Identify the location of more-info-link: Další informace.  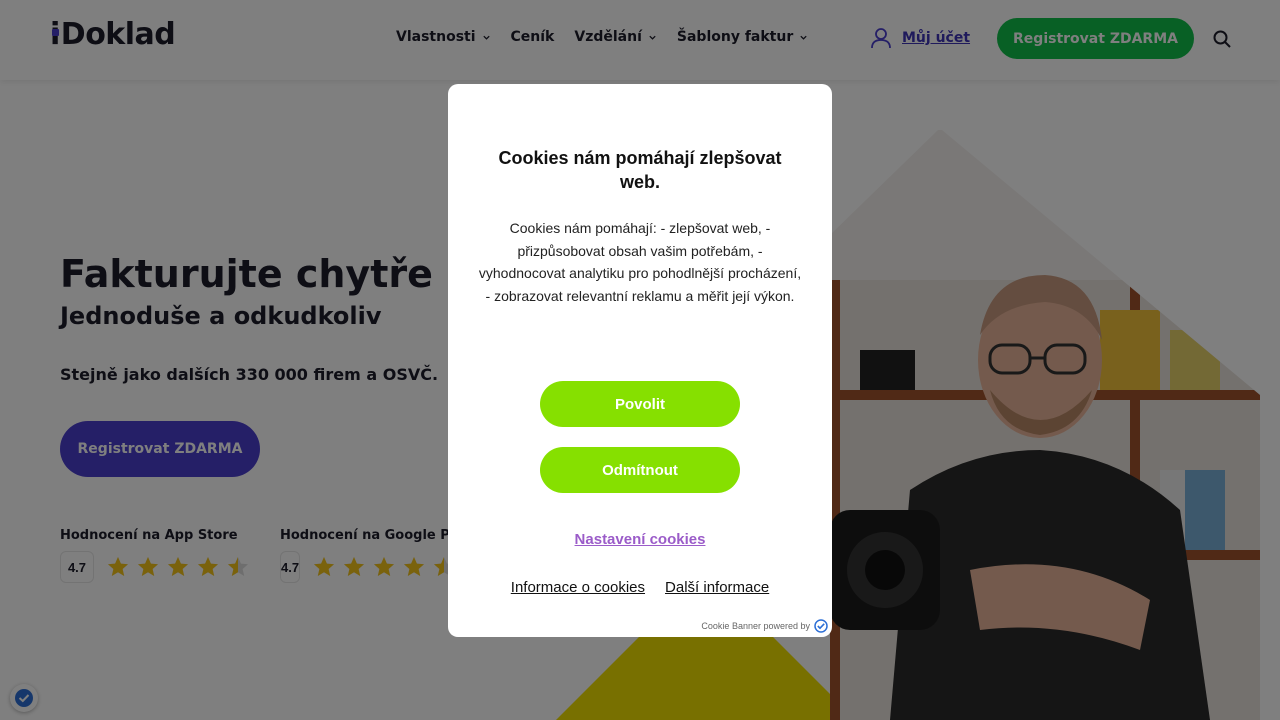
(717, 587).